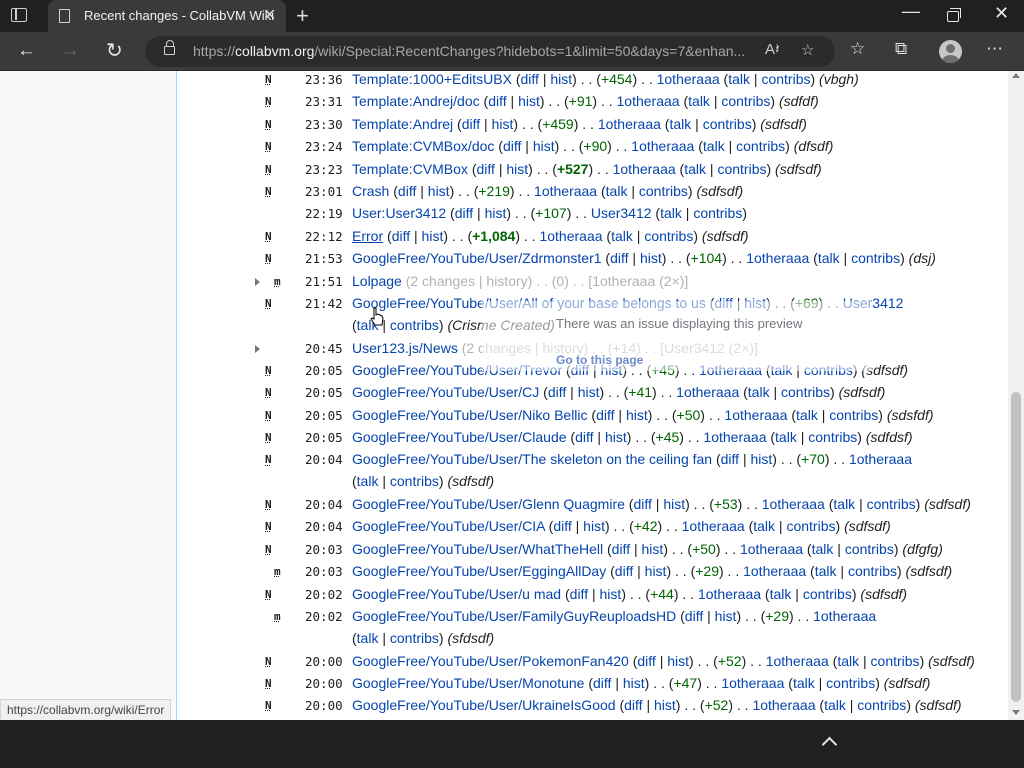 This screenshot has width=1024, height=768. Describe the element at coordinates (484, 705) in the screenshot. I see `page-link: GoogleFree/YouTube/User/UkraineIsGood` at that location.